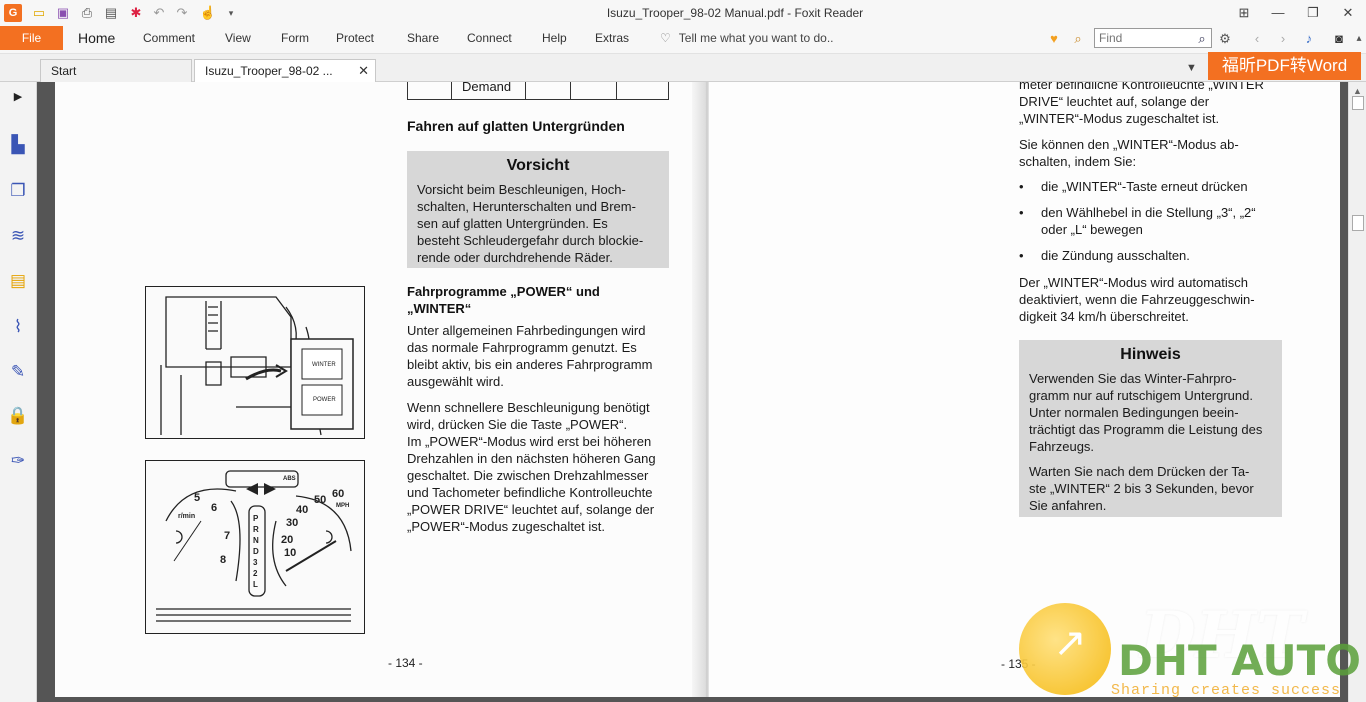 The height and width of the screenshot is (702, 1366). What do you see at coordinates (455, 381) in the screenshot?
I see `text-line: ausgewählt wird.` at bounding box center [455, 381].